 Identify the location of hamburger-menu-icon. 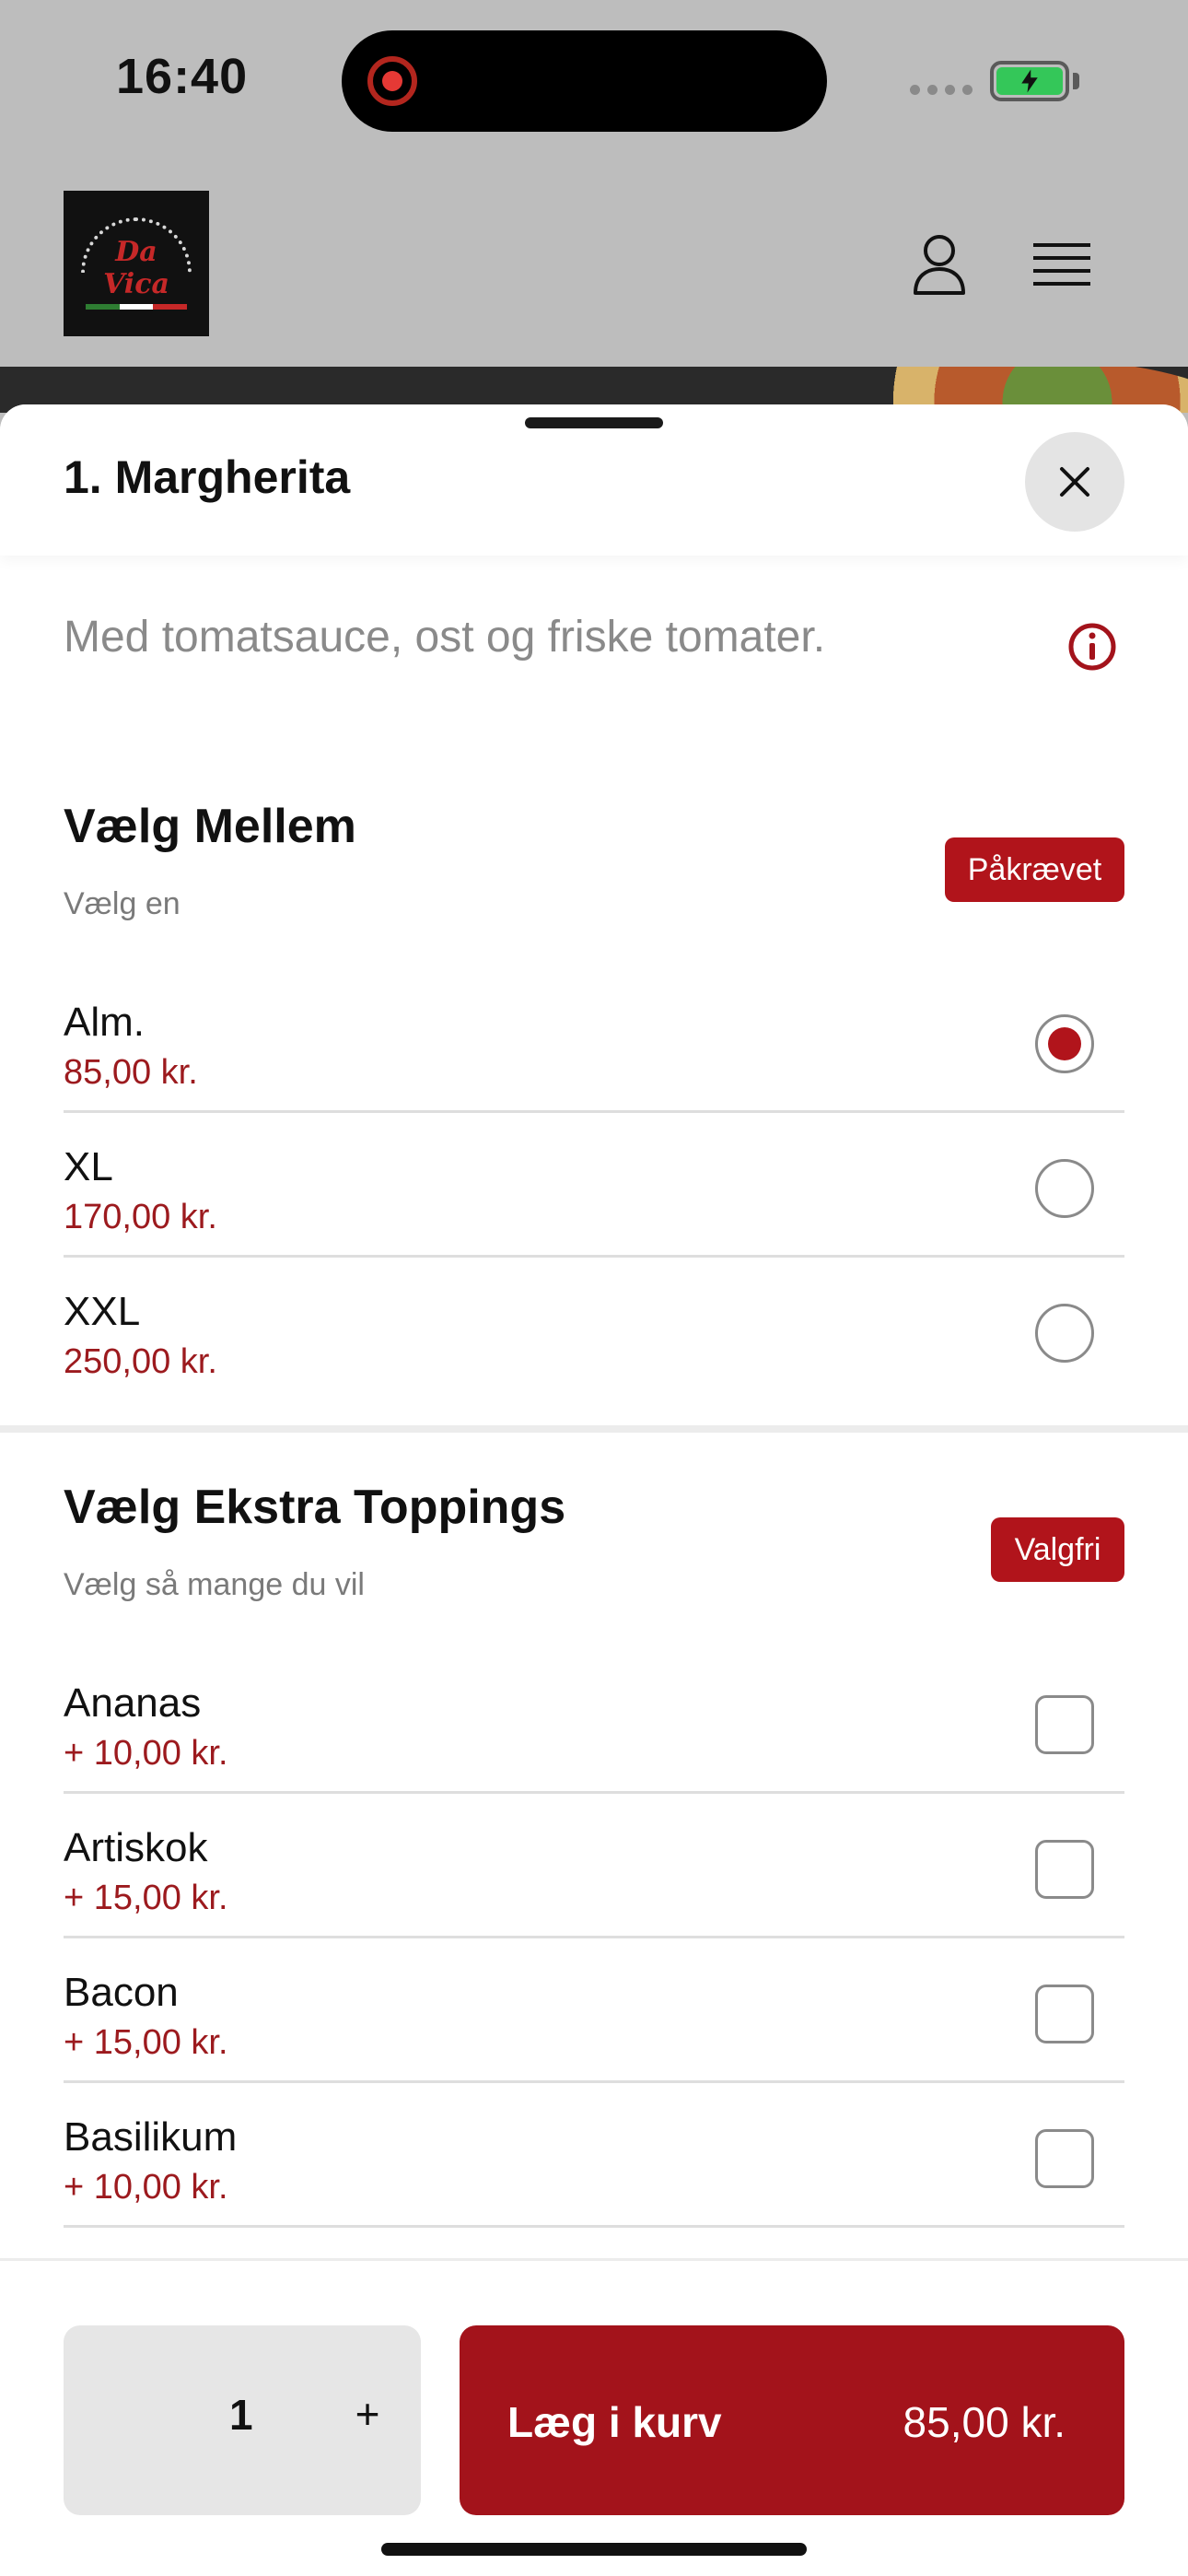
(1061, 265).